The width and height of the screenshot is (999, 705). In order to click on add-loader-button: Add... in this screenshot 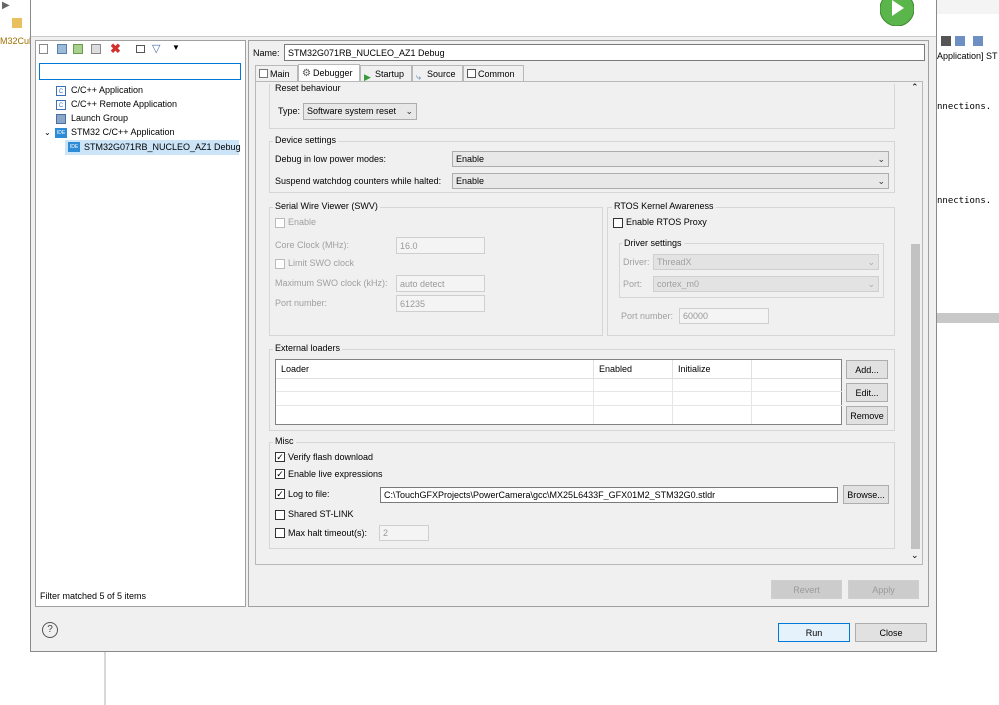, I will do `click(867, 369)`.